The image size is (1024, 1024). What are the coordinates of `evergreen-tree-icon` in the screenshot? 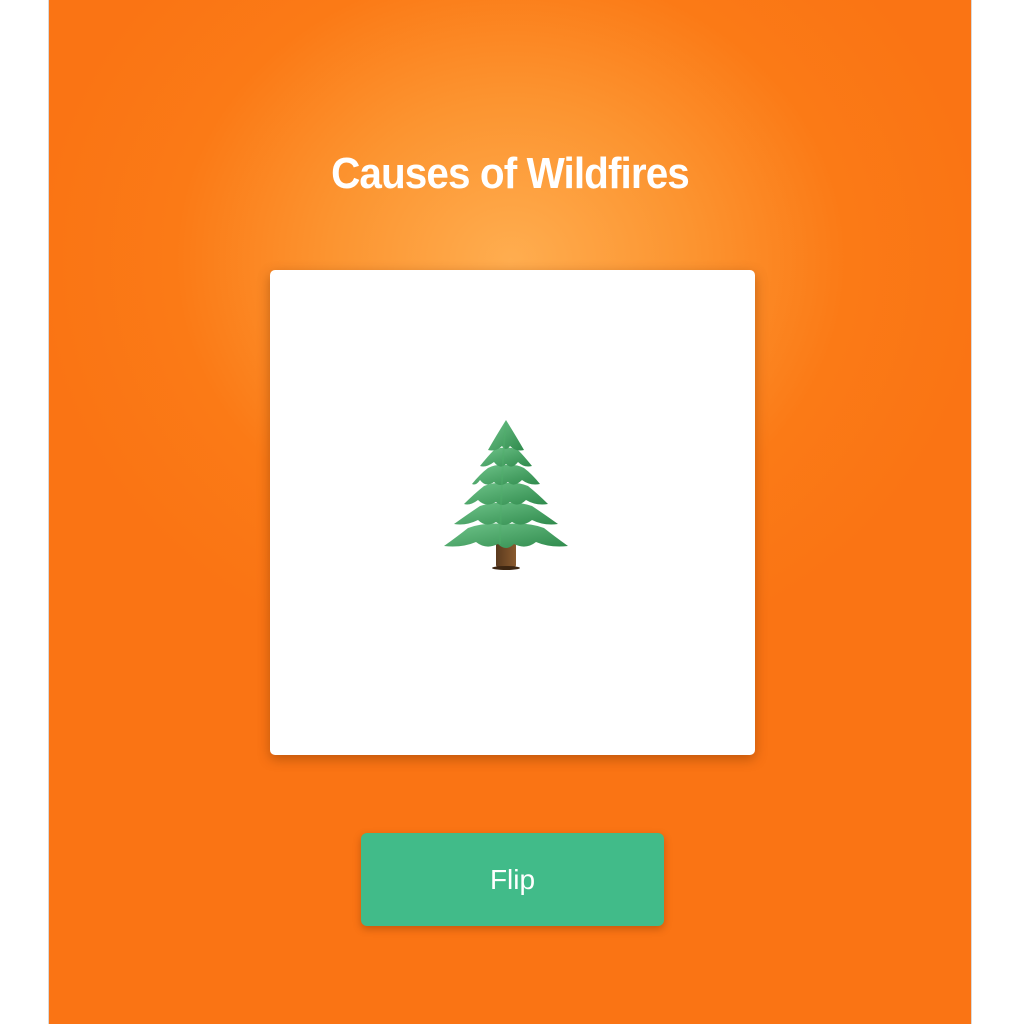 It's located at (506, 495).